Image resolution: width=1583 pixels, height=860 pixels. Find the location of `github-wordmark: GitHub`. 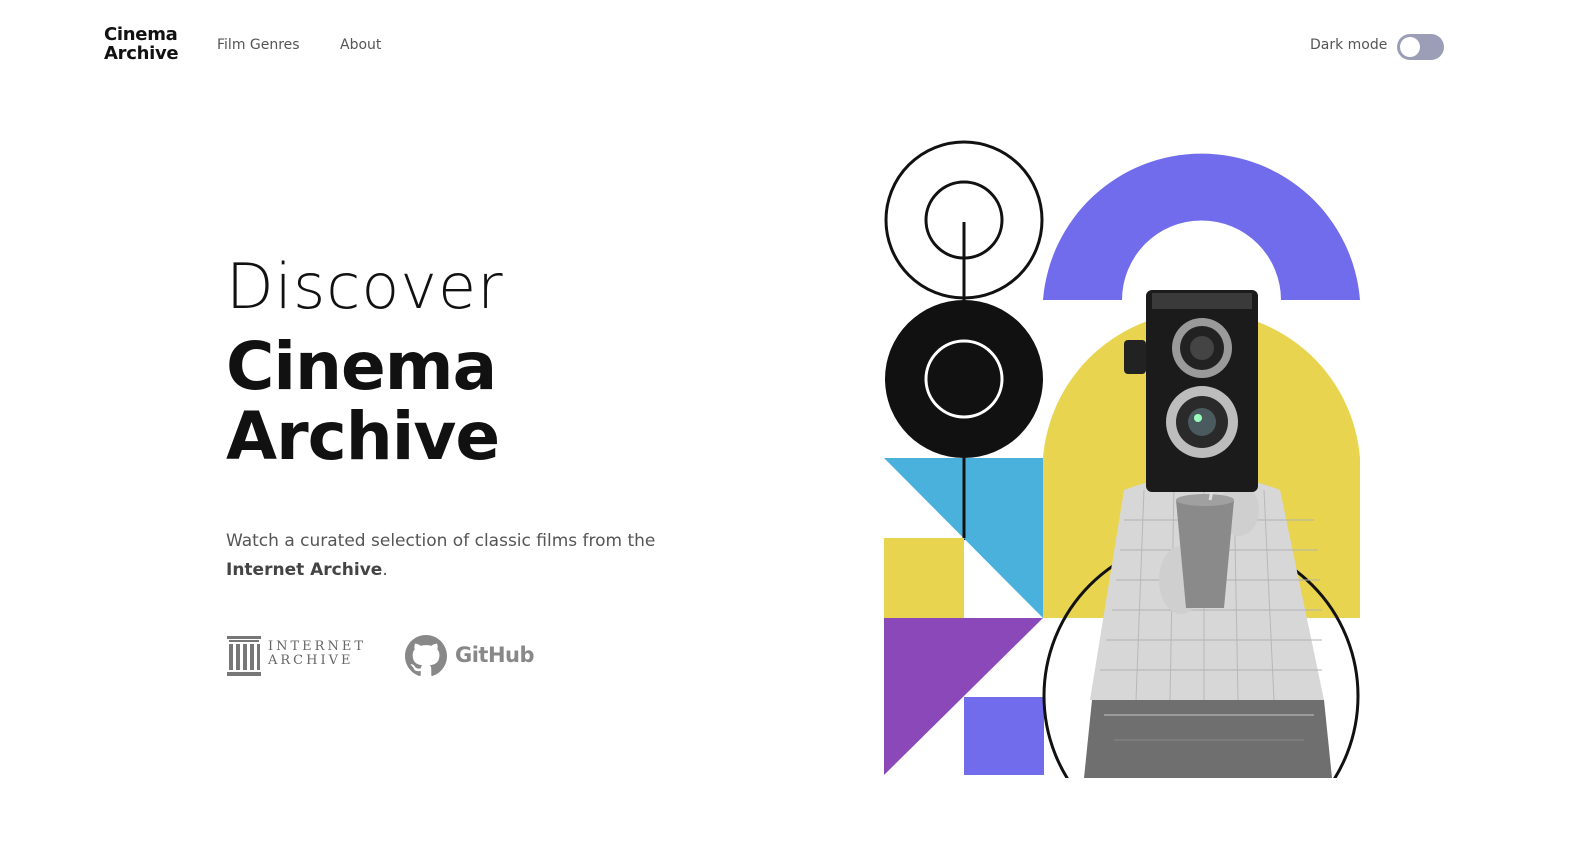

github-wordmark: GitHub is located at coordinates (495, 655).